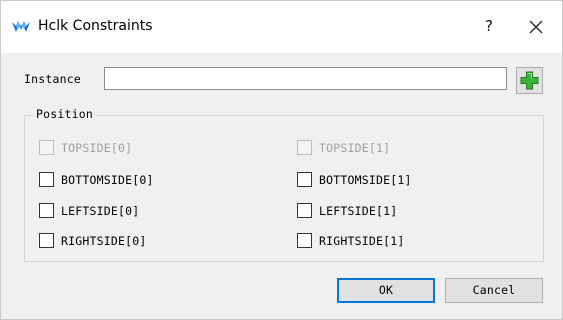 This screenshot has height=320, width=563. What do you see at coordinates (100, 211) in the screenshot?
I see `checkbox-label: LEFTSIDE[0]` at bounding box center [100, 211].